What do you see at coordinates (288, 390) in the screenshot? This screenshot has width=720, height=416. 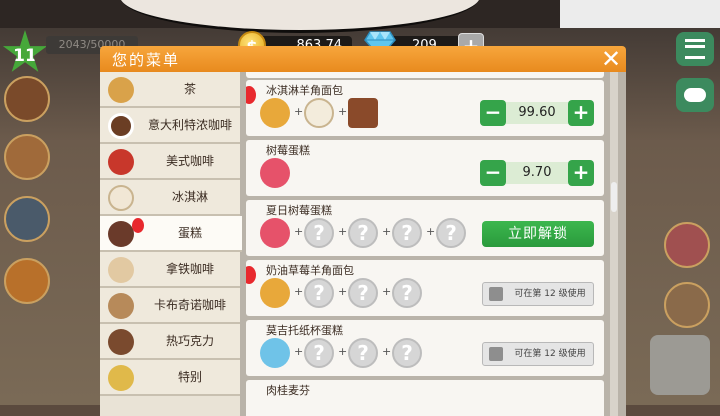 I see `recipe-title: 肉桂麦芬` at bounding box center [288, 390].